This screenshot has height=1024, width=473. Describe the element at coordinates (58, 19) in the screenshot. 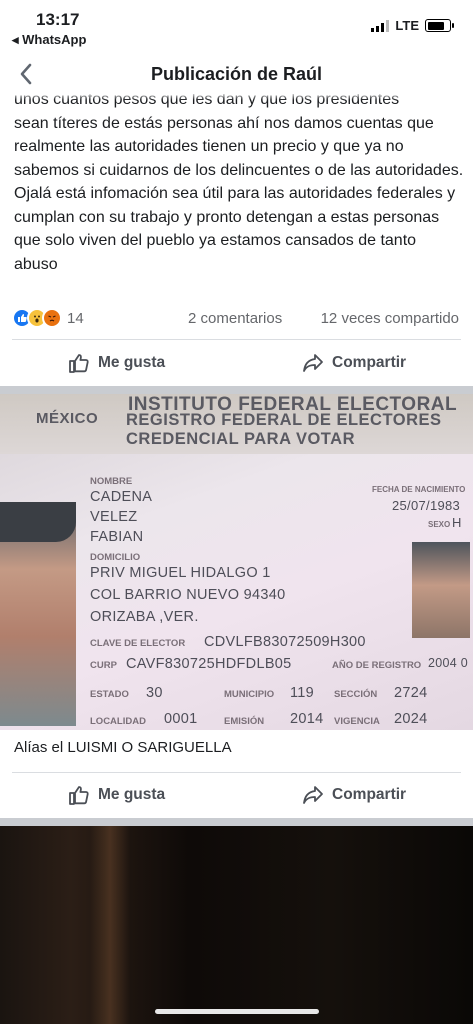

I see `status-time: 13:17` at that location.